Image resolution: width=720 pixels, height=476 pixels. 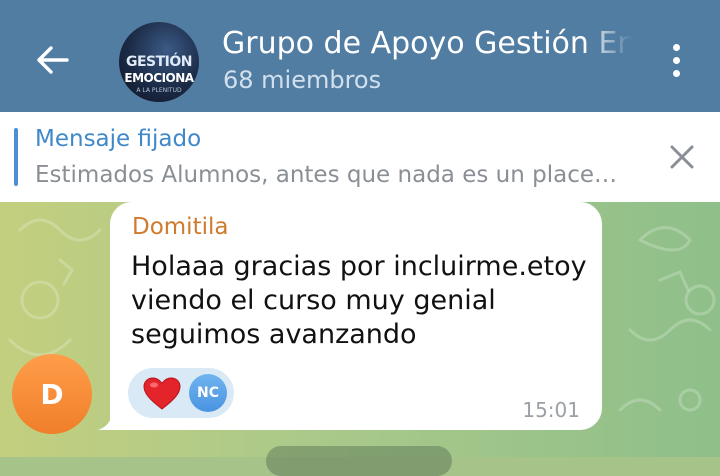 What do you see at coordinates (118, 139) in the screenshot?
I see `pinned-label: Mensaje fijado` at bounding box center [118, 139].